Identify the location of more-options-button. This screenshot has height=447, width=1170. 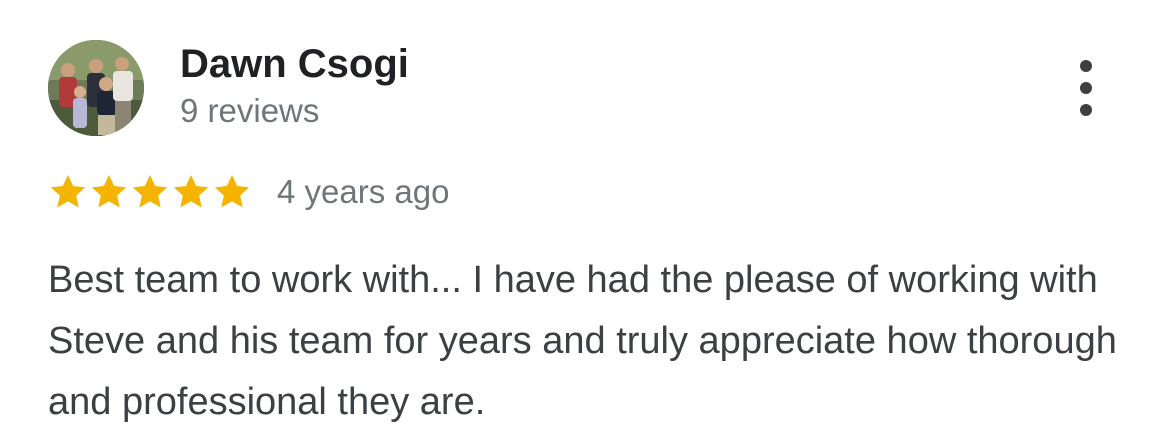
(1086, 88).